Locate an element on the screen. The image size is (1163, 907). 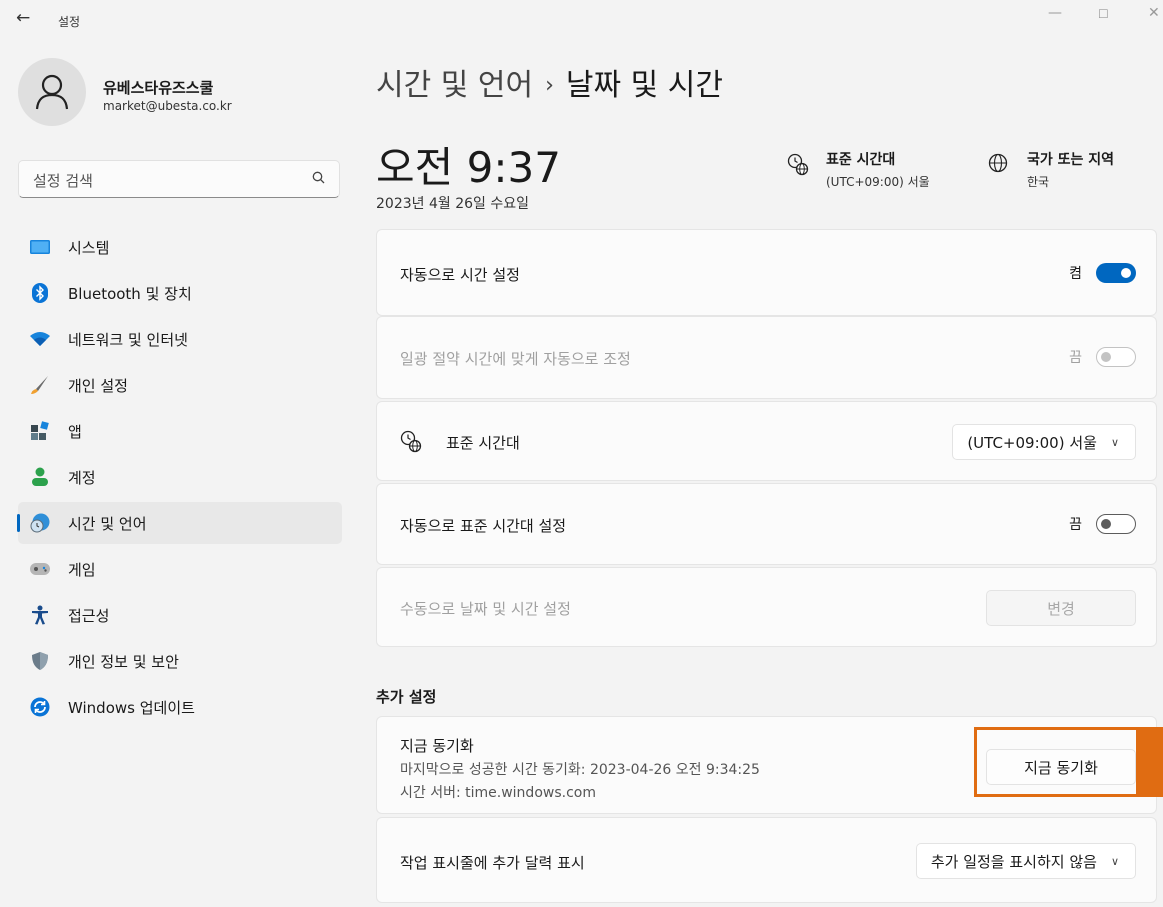
timezone-dropdown-value: (UTC+09:00) 서울 is located at coordinates (1032, 442).